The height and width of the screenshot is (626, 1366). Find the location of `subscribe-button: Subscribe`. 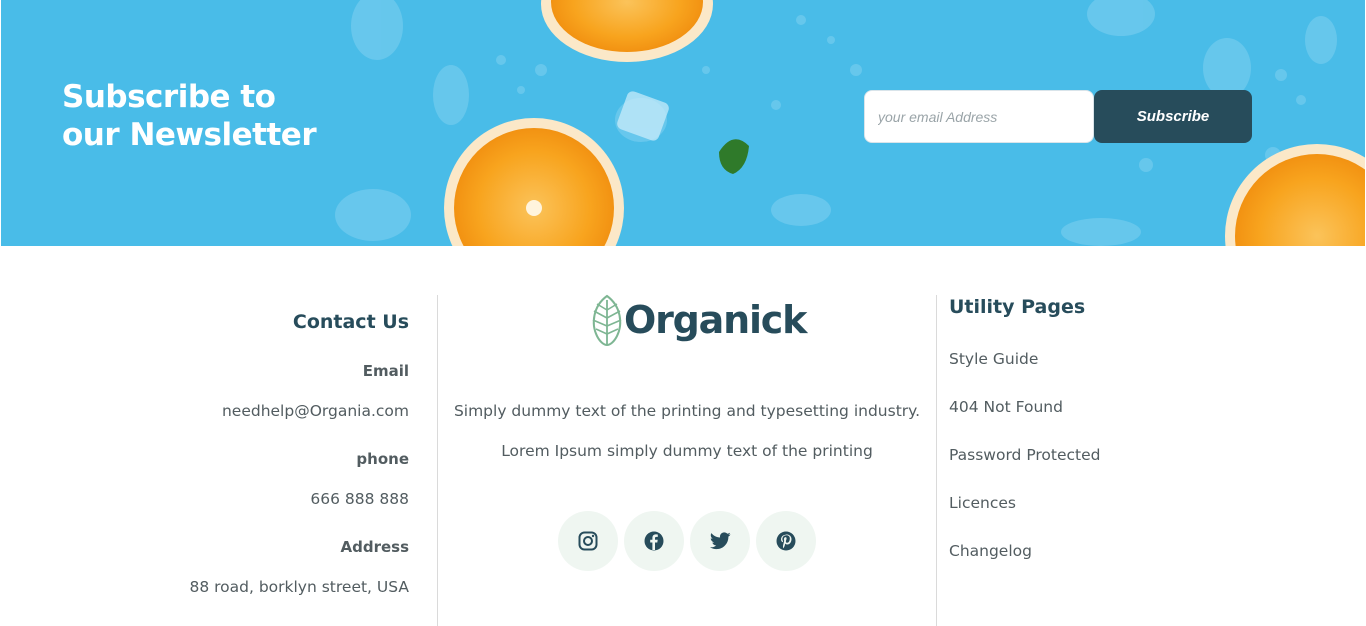

subscribe-button: Subscribe is located at coordinates (1173, 116).